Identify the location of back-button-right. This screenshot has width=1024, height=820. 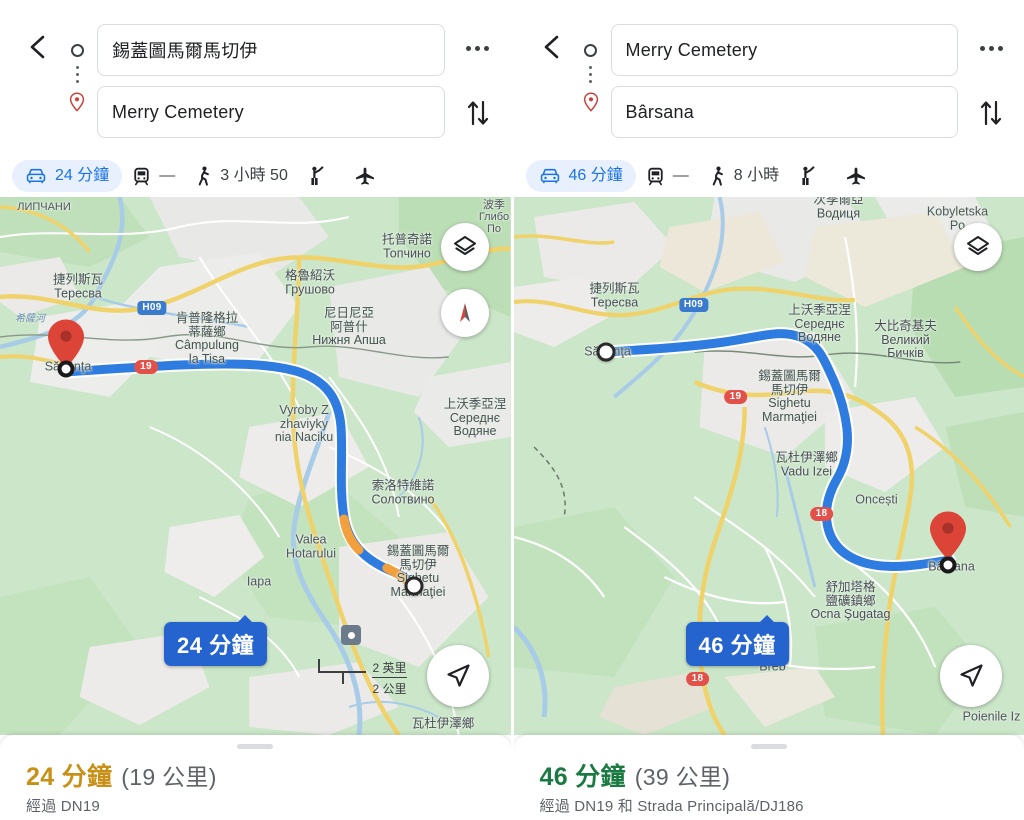
(551, 47).